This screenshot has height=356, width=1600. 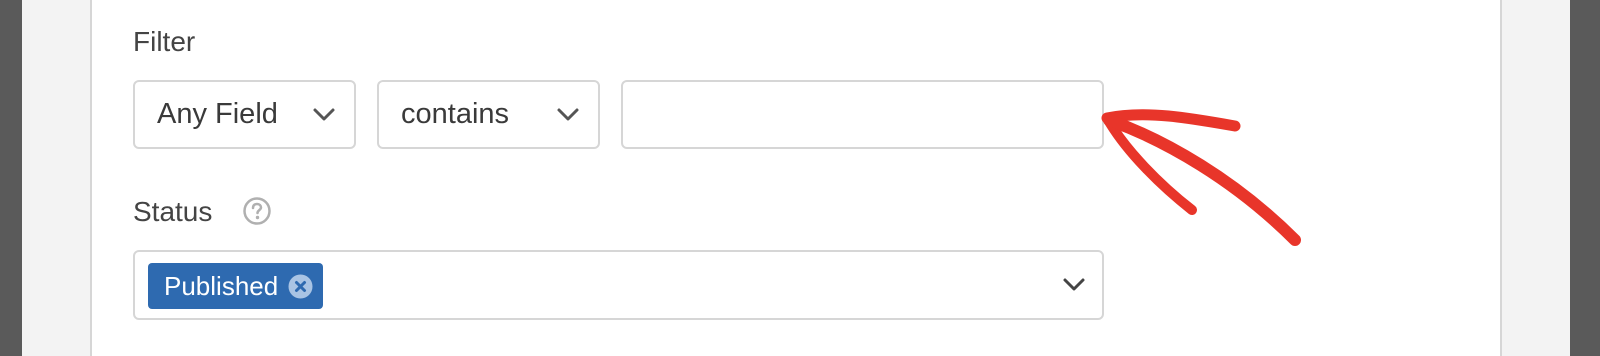 What do you see at coordinates (173, 211) in the screenshot?
I see `status-label: Status` at bounding box center [173, 211].